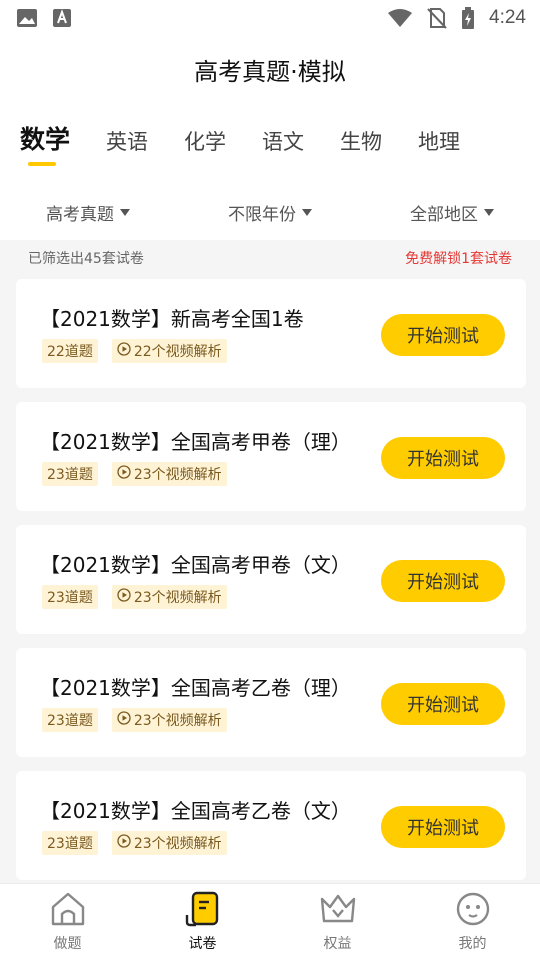 Image resolution: width=540 pixels, height=960 pixels. Describe the element at coordinates (439, 142) in the screenshot. I see `tab-label: 地理` at that location.